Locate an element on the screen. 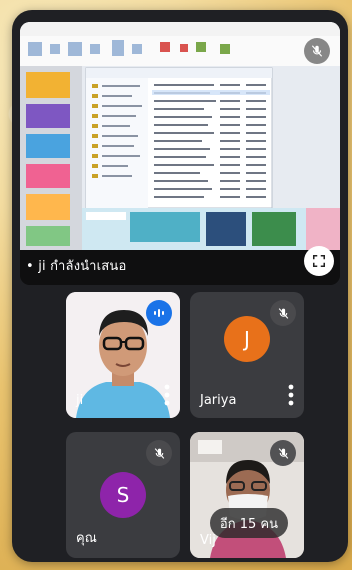 This screenshot has height=570, width=352. participant-tile-jariya: J Jariya is located at coordinates (247, 355).